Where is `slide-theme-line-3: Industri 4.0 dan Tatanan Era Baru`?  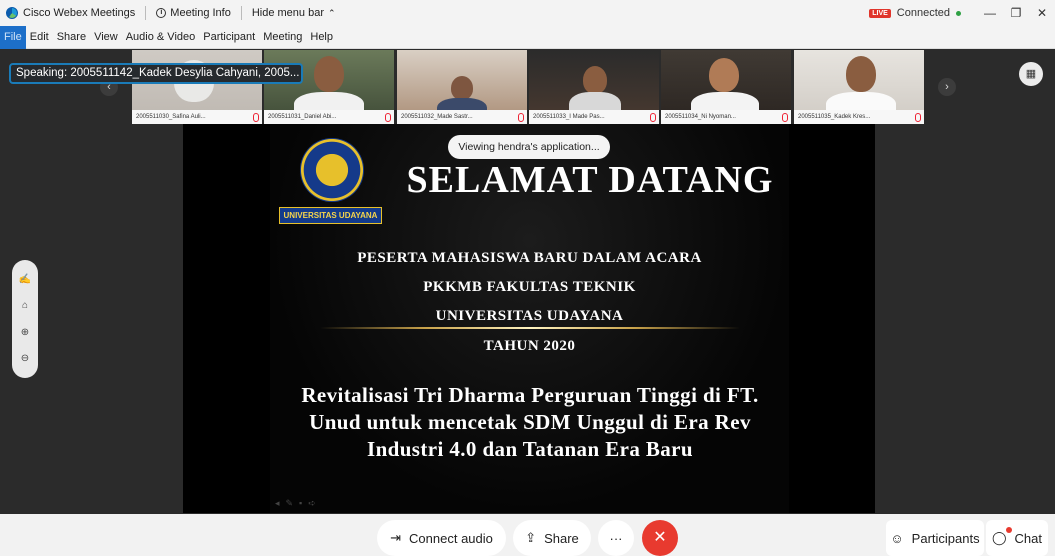 slide-theme-line-3: Industri 4.0 dan Tatanan Era Baru is located at coordinates (530, 449).